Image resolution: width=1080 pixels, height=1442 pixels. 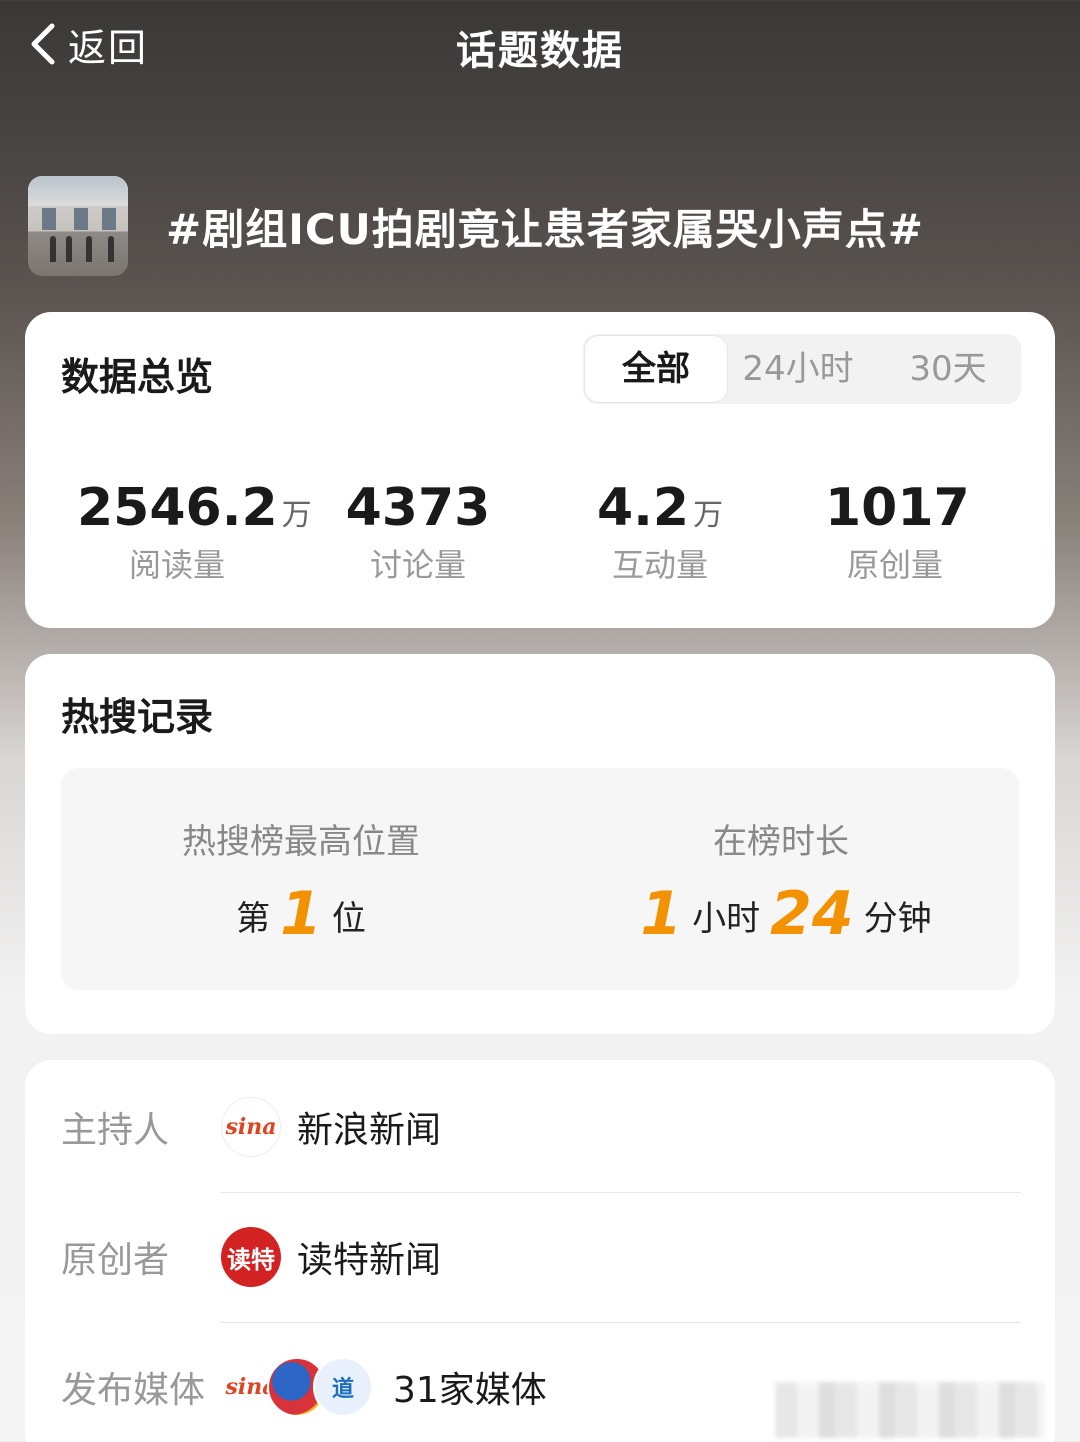 I want to click on on-list-duration: 在榜时长 1 小时 24 分钟, so click(x=781, y=881).